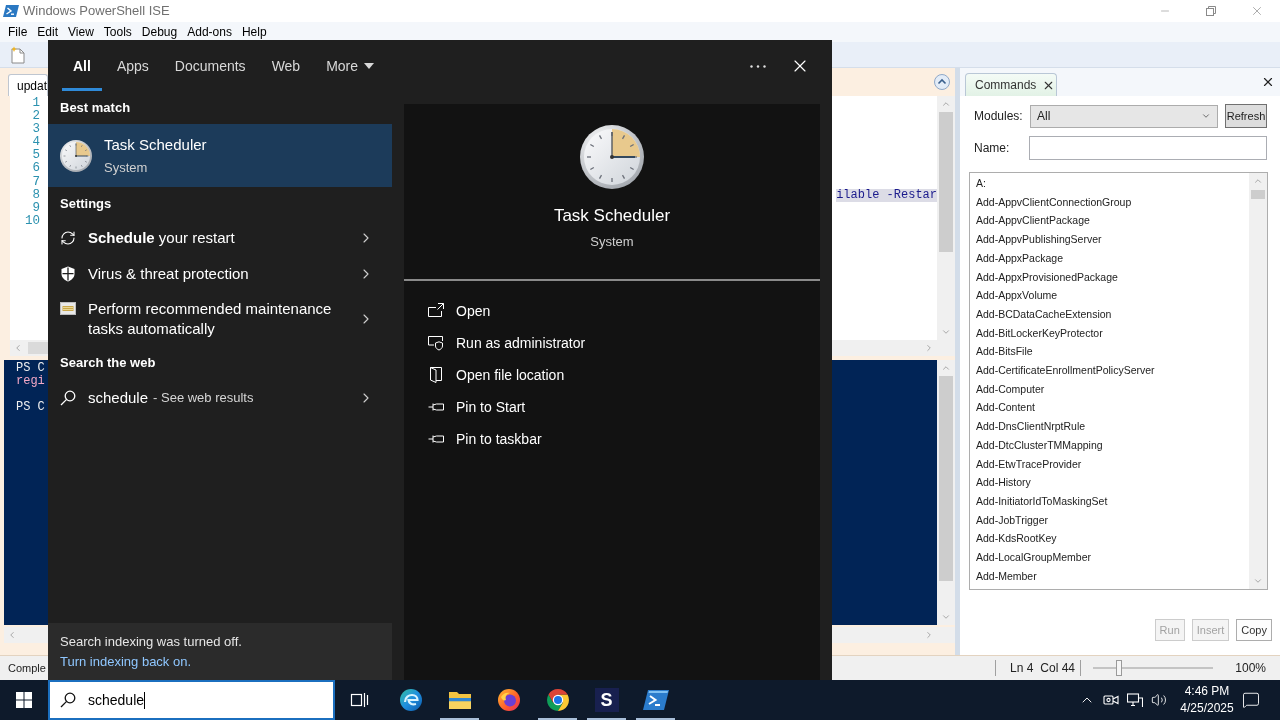 This screenshot has height=720, width=1280. I want to click on search-field: schedule, so click(191, 700).